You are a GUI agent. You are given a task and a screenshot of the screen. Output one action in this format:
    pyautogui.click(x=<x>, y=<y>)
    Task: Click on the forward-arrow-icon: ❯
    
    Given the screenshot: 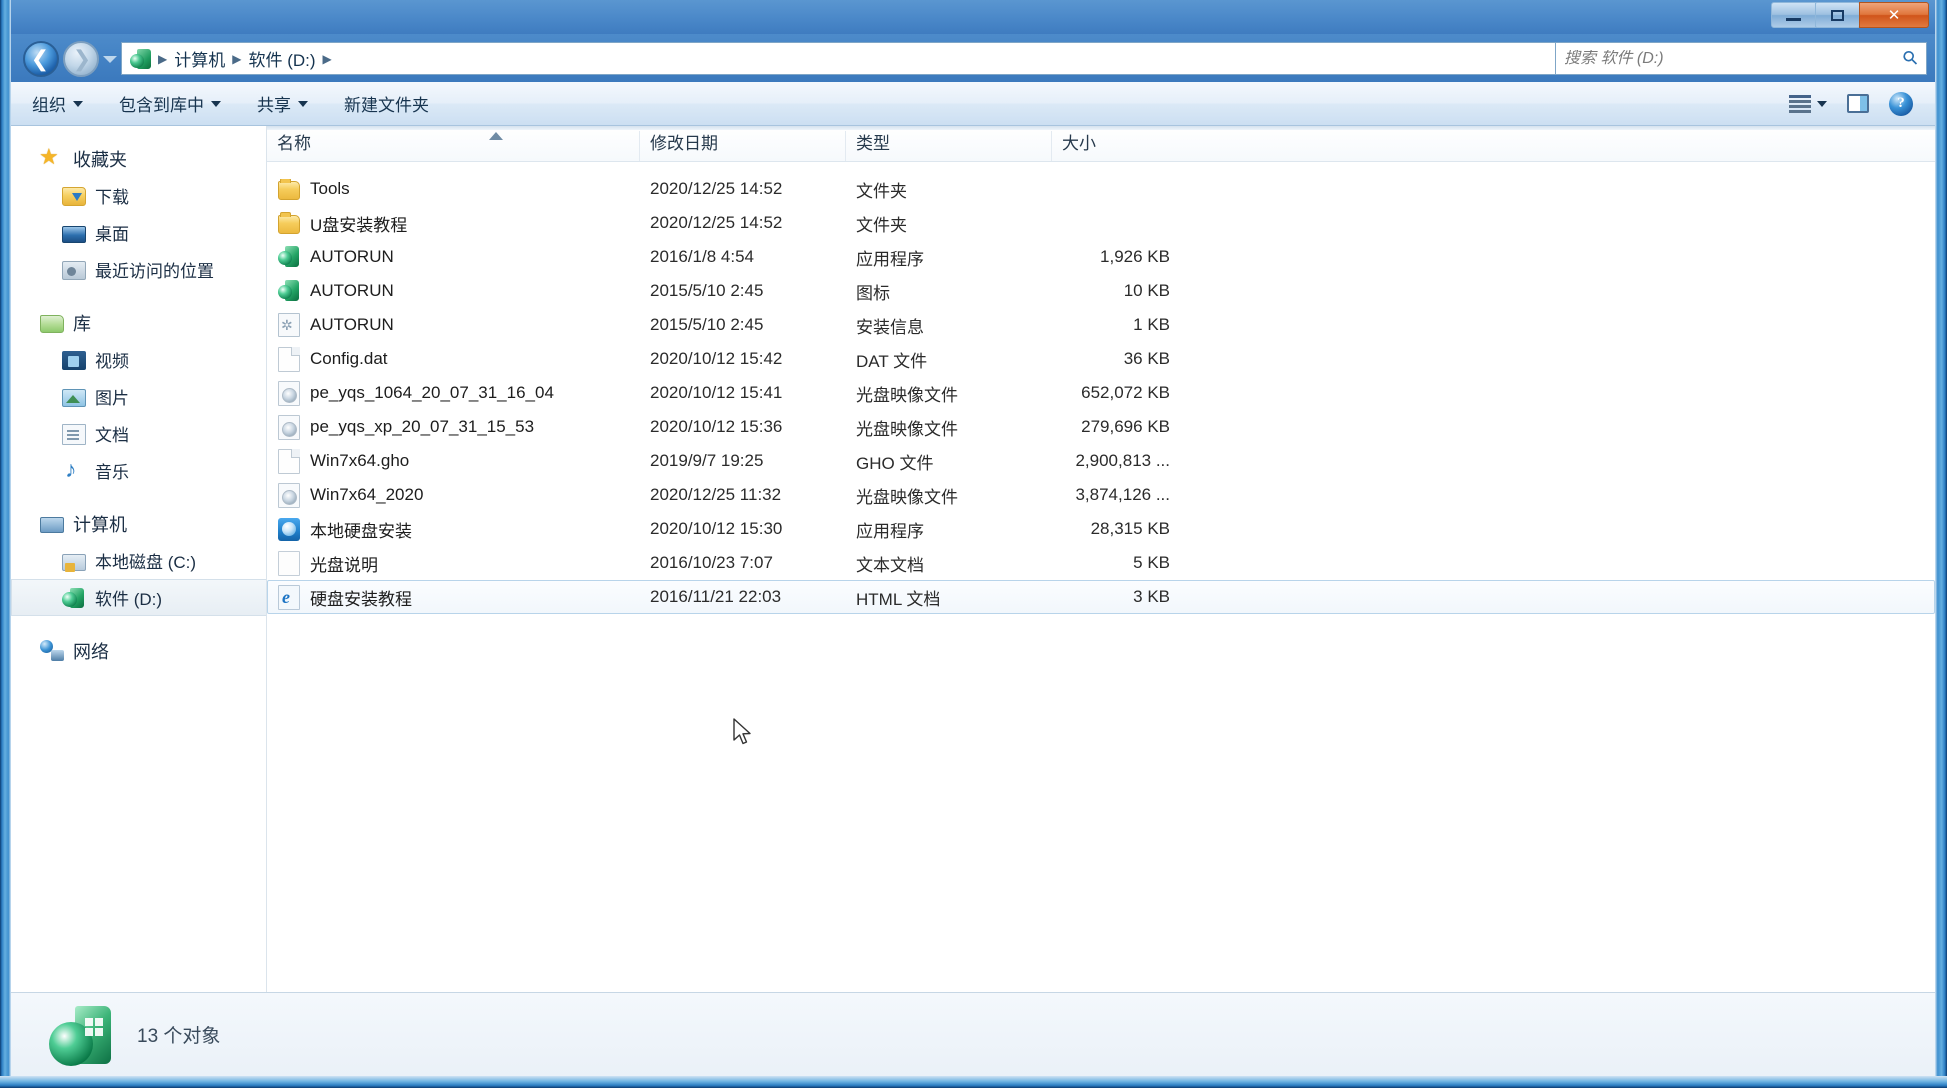 What is the action you would take?
    pyautogui.click(x=82, y=58)
    